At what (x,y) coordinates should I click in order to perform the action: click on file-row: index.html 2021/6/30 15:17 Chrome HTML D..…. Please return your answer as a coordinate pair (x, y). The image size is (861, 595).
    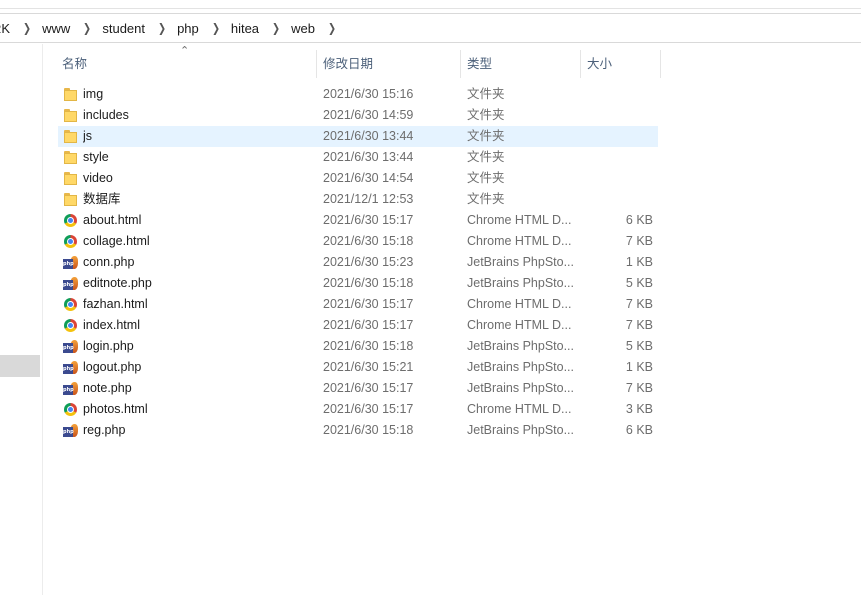
    Looking at the image, I should click on (358, 325).